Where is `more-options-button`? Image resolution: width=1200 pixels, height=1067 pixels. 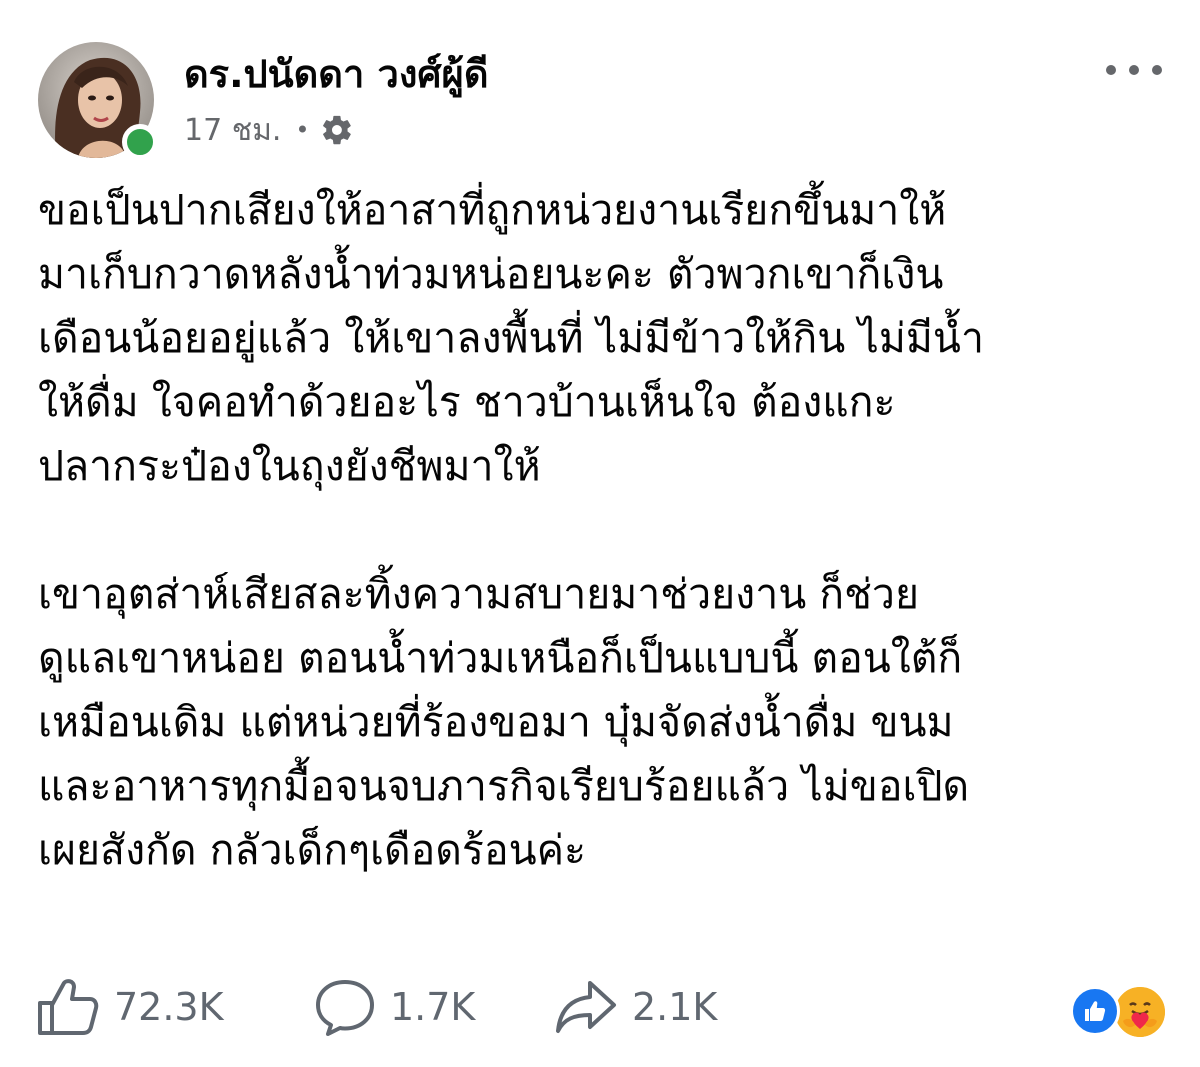
more-options-button is located at coordinates (1134, 70).